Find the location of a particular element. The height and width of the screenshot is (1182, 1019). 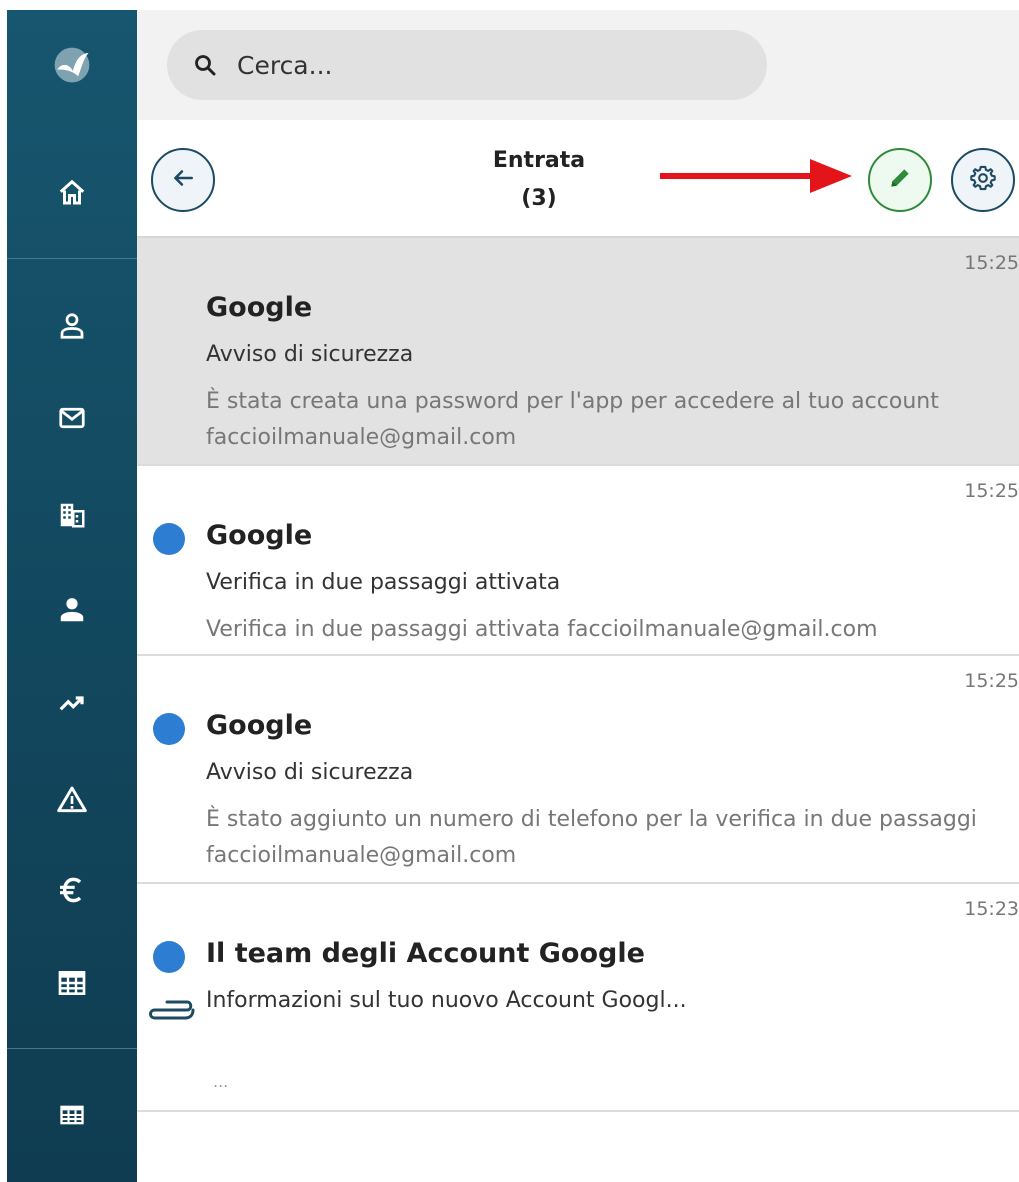

search-icon is located at coordinates (205, 67).